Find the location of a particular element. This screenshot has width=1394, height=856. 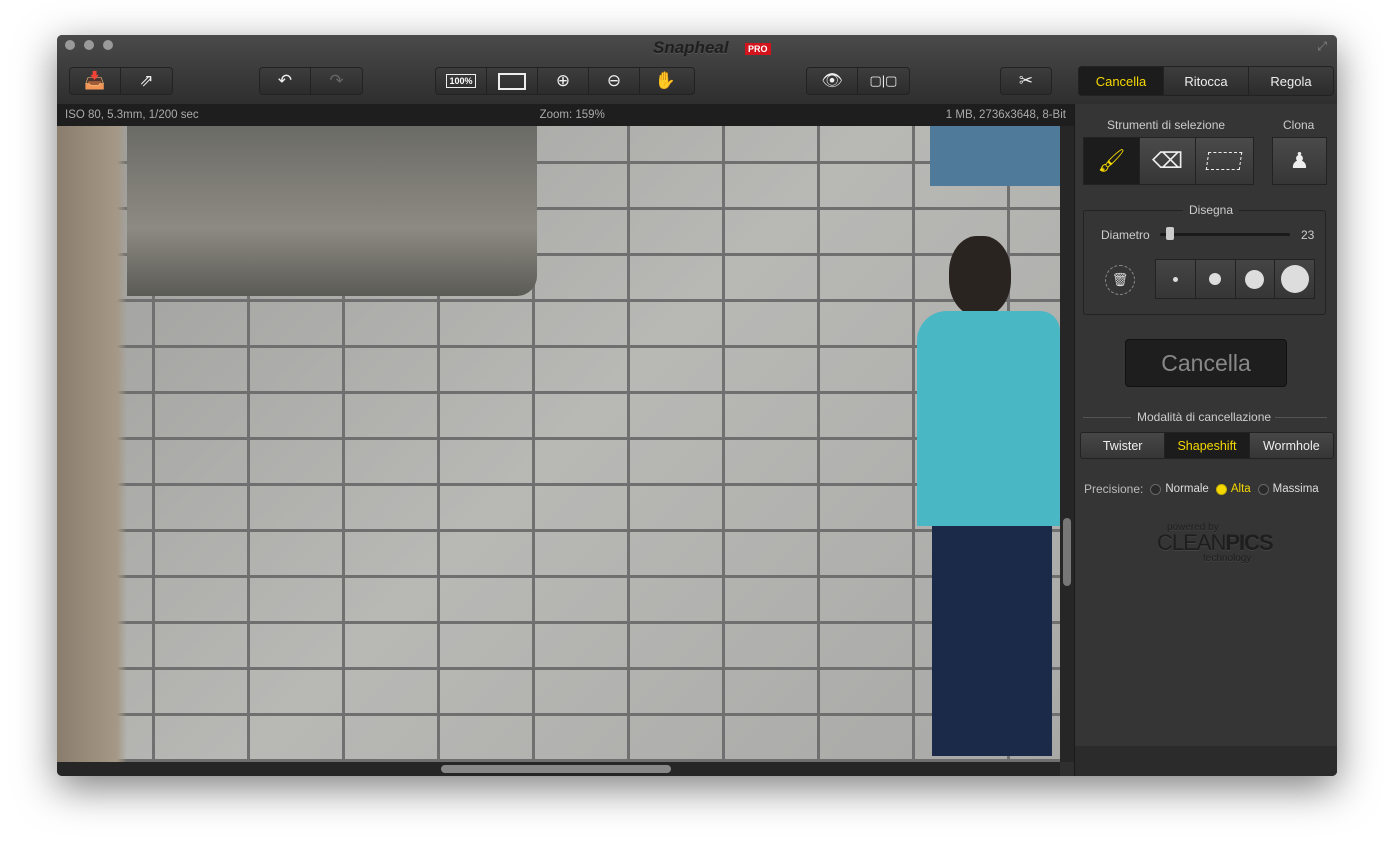

eraser-tool: ⌫ is located at coordinates (1168, 161).